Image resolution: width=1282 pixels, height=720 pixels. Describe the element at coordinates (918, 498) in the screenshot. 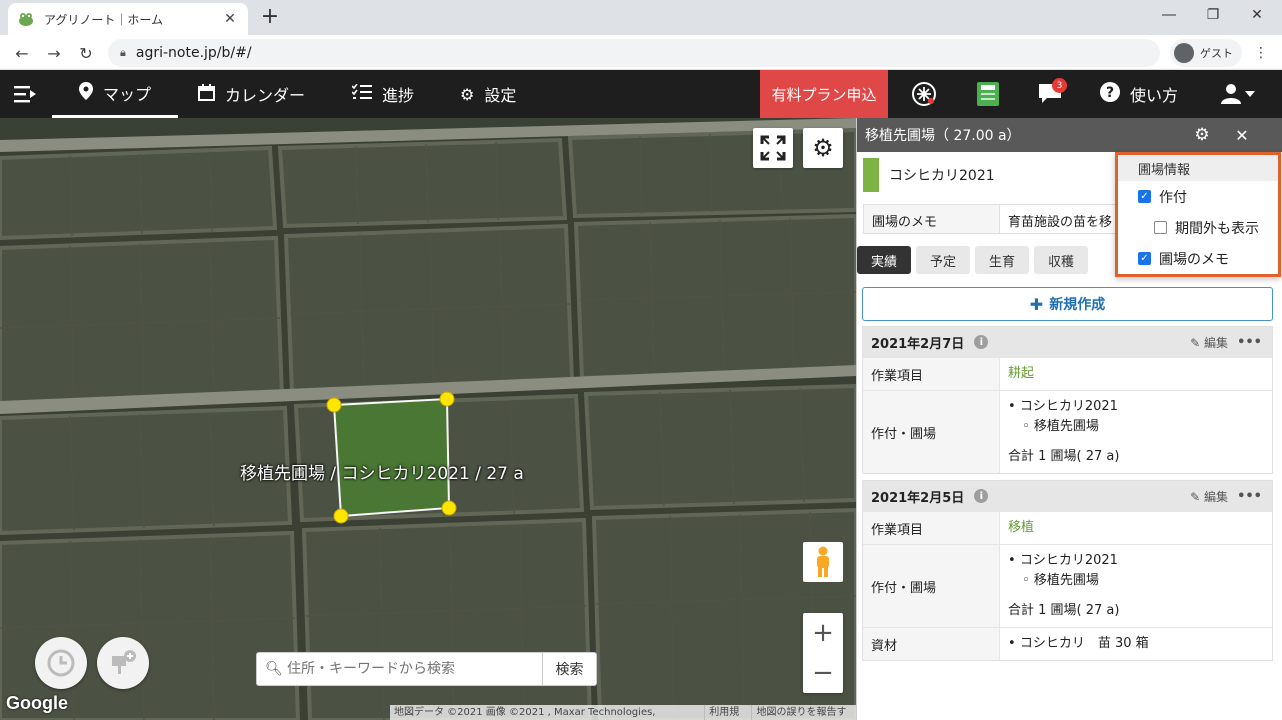

I see `record-date: 2021年2月5日` at that location.